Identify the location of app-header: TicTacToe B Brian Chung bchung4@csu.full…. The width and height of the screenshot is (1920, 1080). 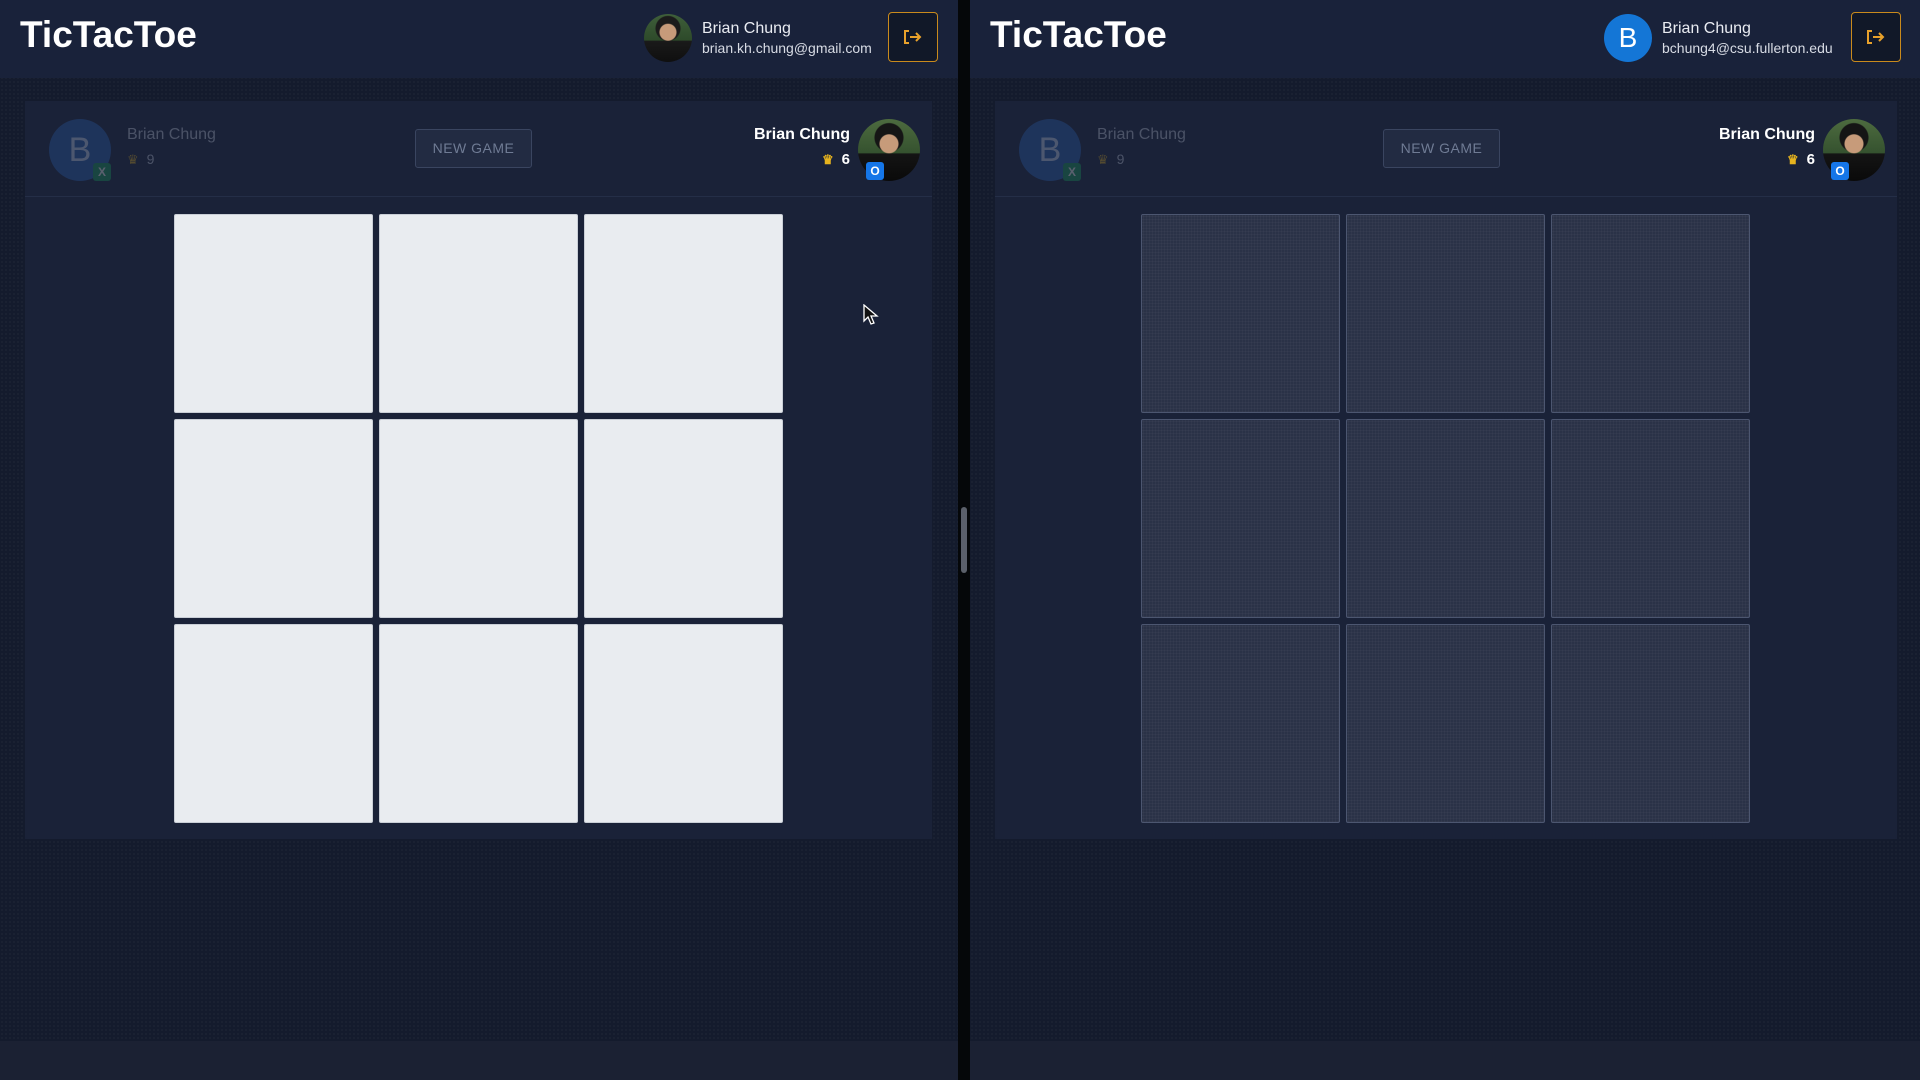
(1445, 39).